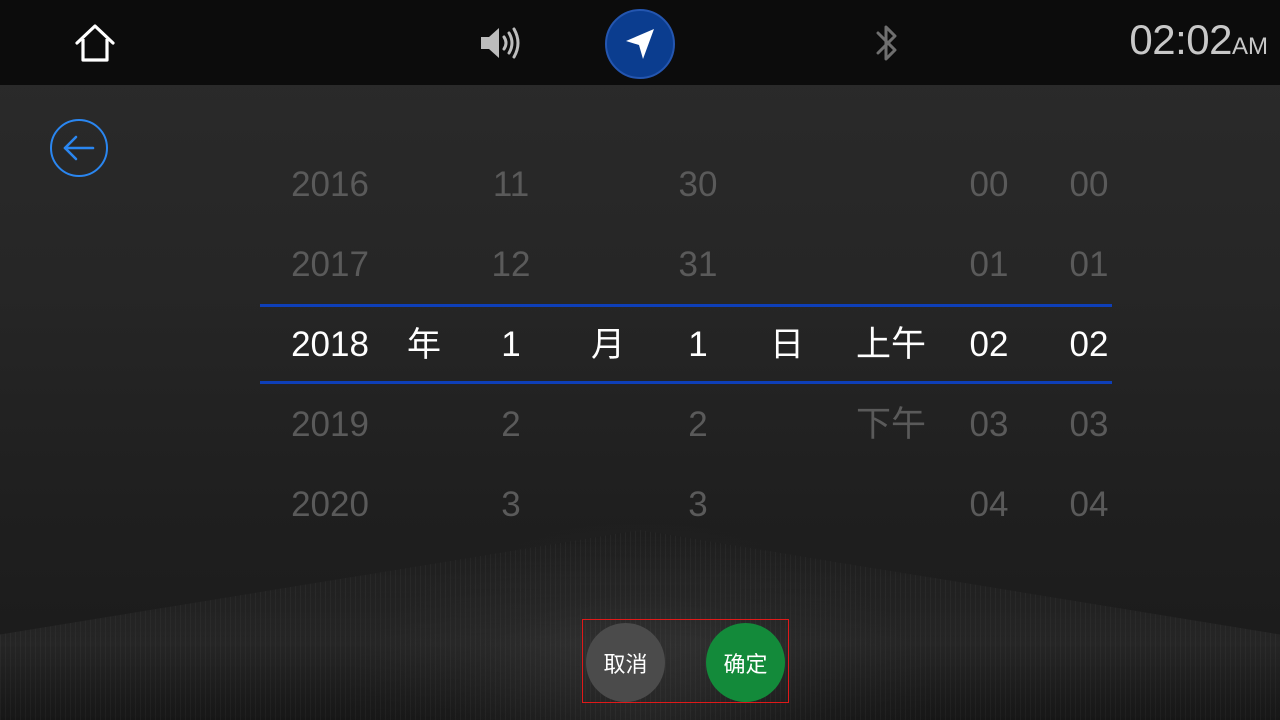 The height and width of the screenshot is (720, 1280). I want to click on month-option-selected: 1, so click(511, 345).